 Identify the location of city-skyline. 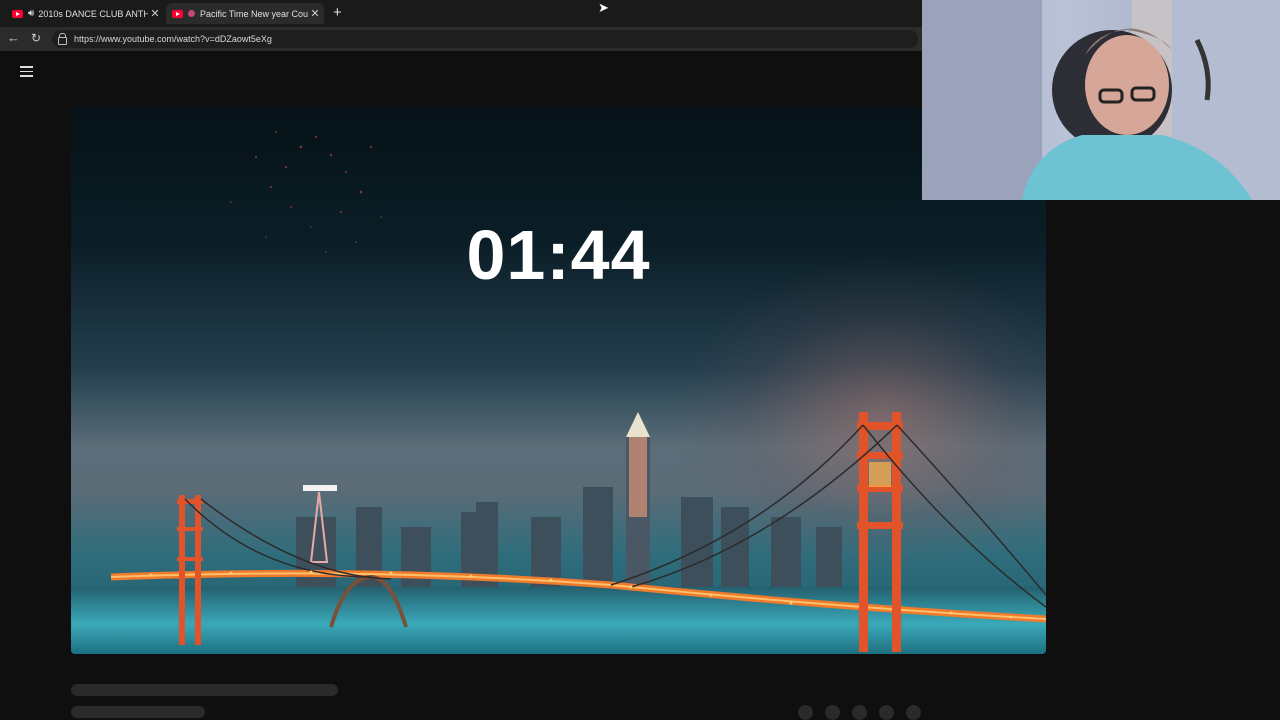
(569, 512).